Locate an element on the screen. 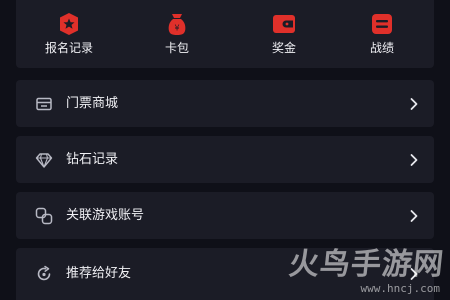 This screenshot has width=450, height=300. shortcut-signup-records: 报名记录 is located at coordinates (69, 34).